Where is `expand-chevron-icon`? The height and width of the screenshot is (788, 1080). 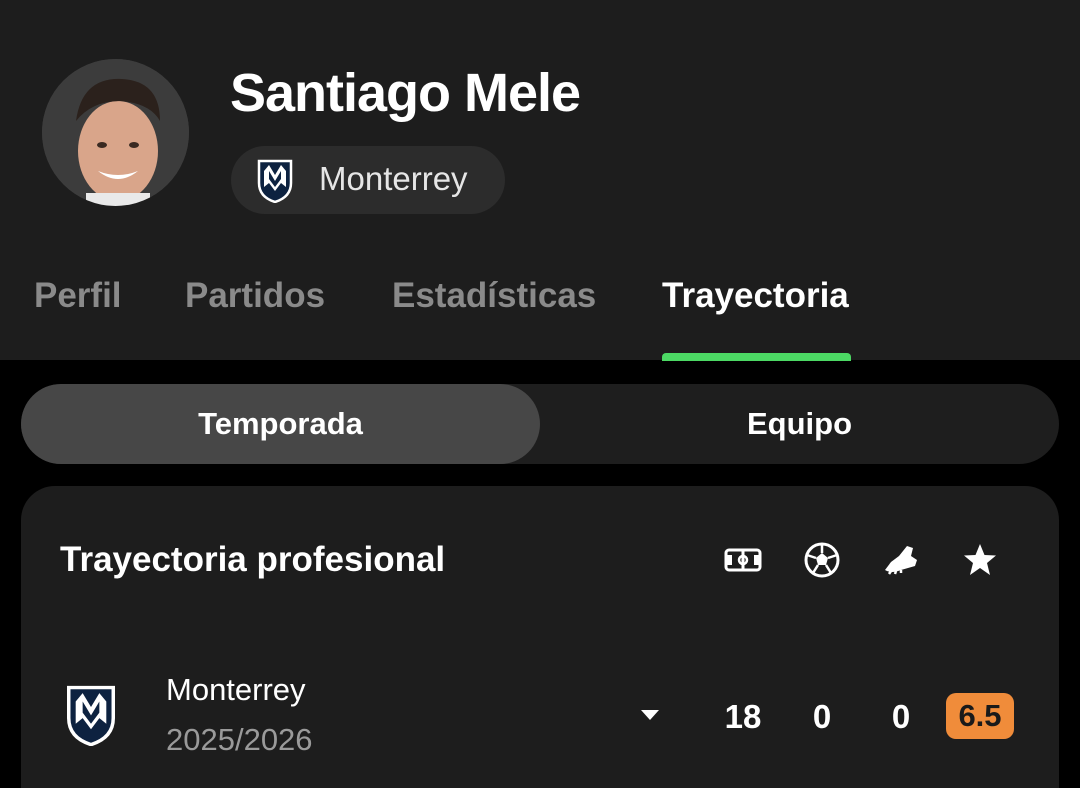 expand-chevron-icon is located at coordinates (650, 715).